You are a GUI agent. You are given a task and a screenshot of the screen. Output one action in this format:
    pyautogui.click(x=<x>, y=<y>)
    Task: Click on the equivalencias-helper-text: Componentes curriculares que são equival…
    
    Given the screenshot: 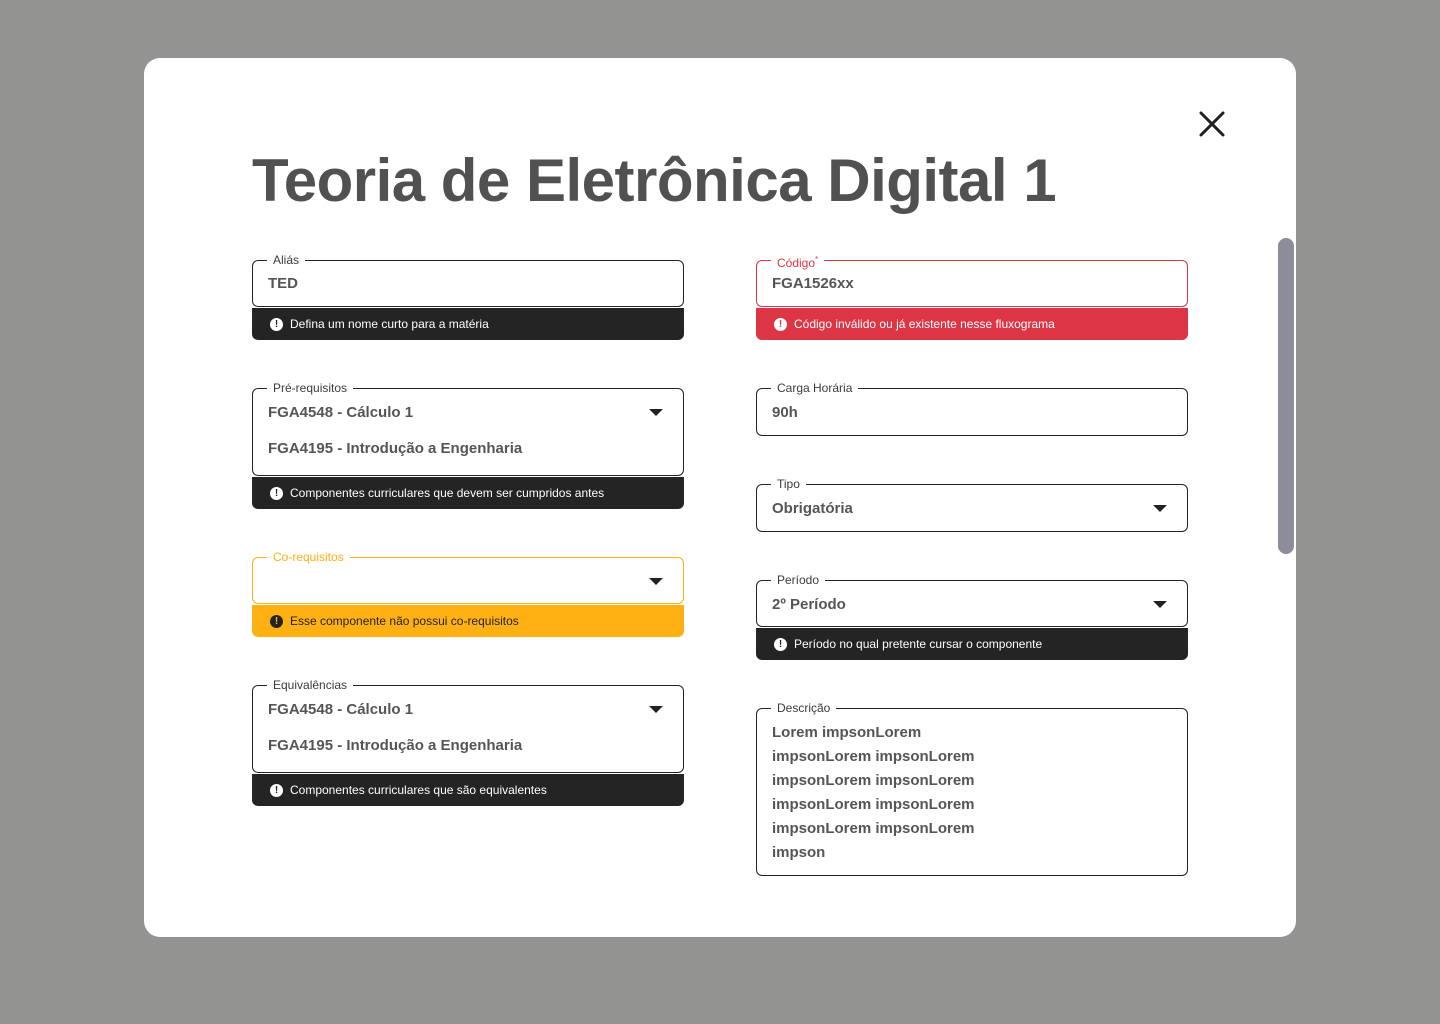 What is the action you would take?
    pyautogui.click(x=418, y=790)
    